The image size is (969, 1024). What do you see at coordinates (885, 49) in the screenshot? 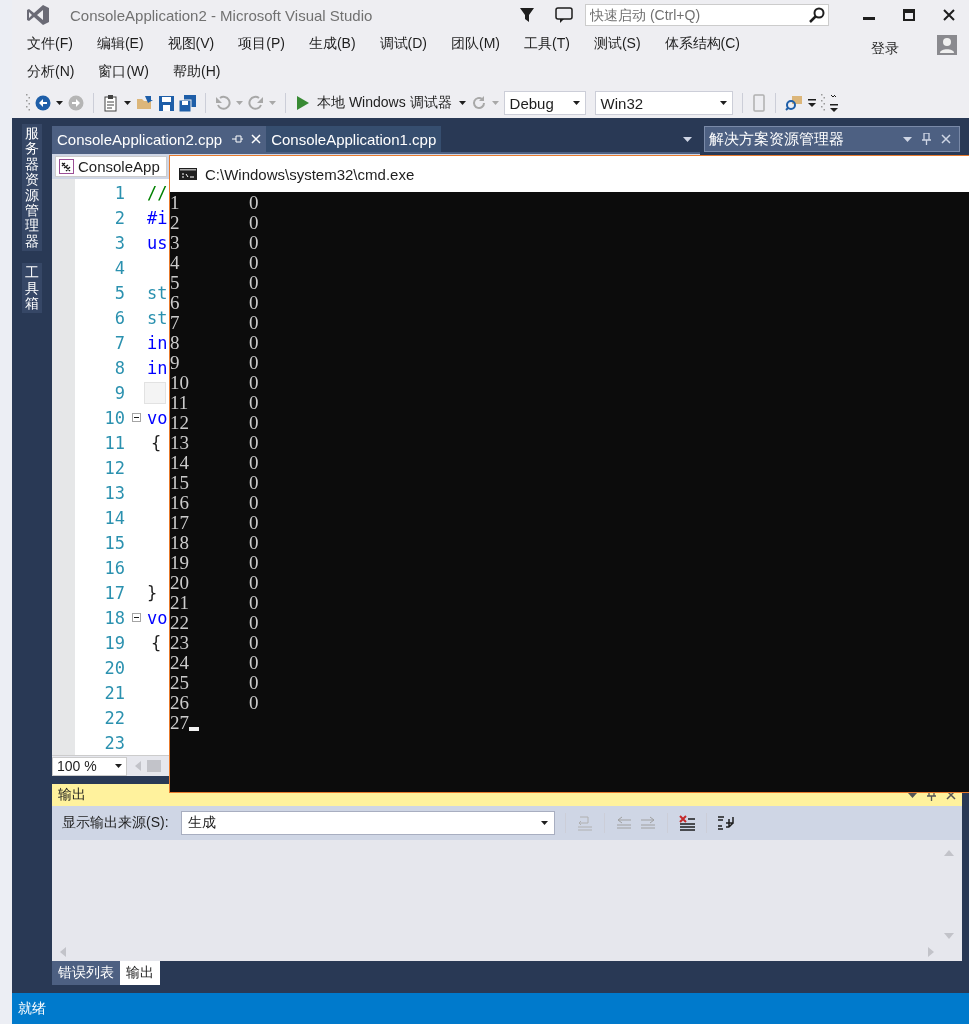
I see `sign-in-link: 登录` at bounding box center [885, 49].